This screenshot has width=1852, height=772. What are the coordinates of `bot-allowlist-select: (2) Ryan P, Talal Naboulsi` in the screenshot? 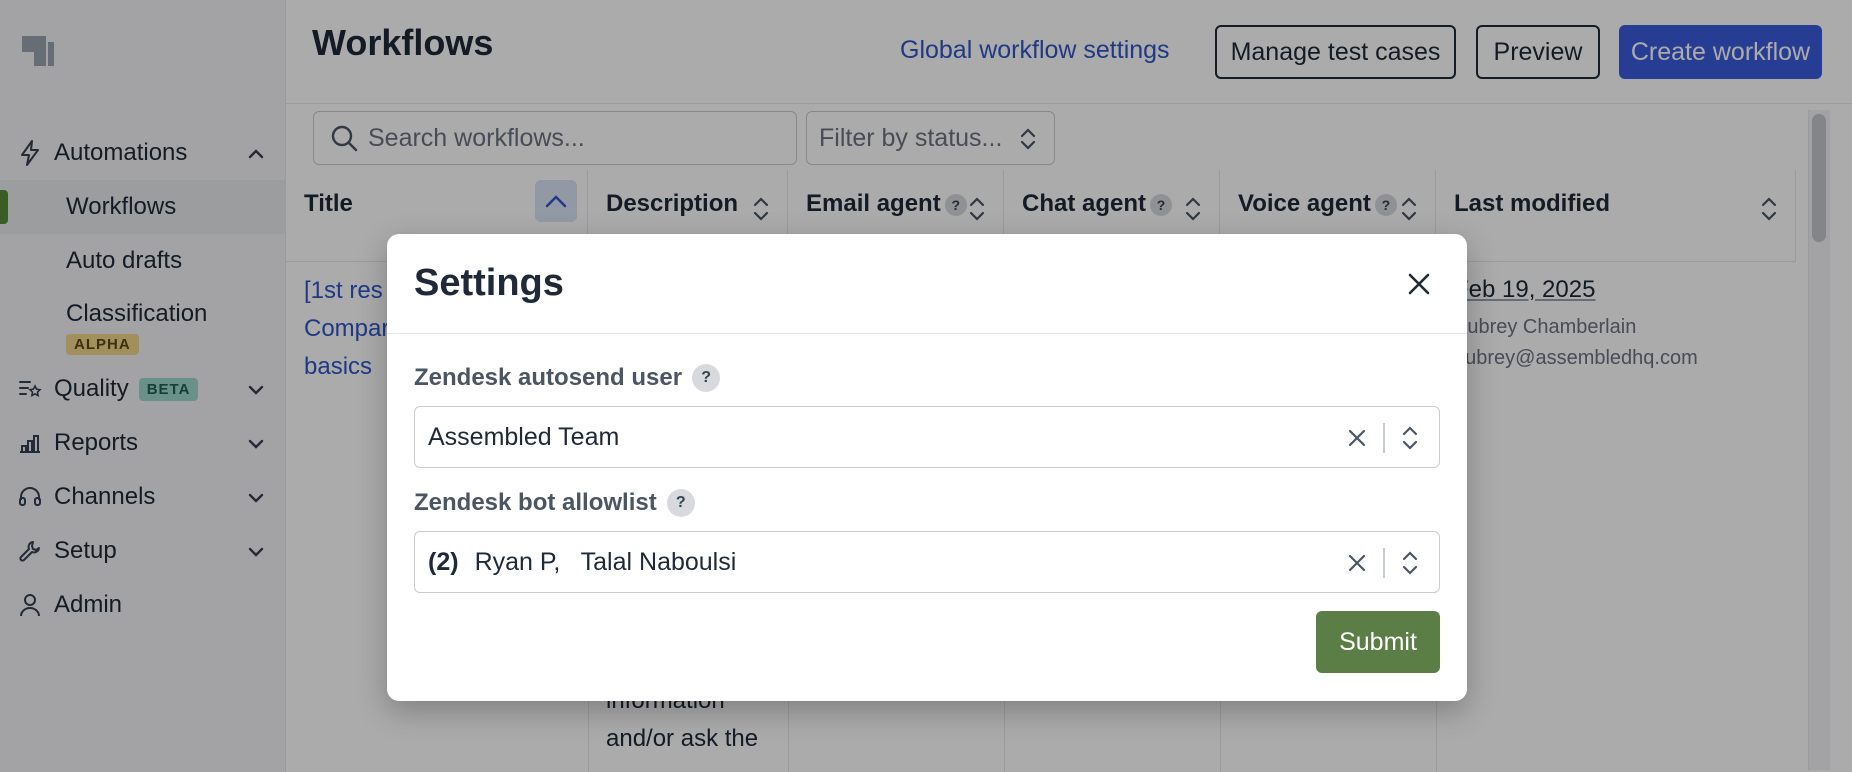 It's located at (927, 562).